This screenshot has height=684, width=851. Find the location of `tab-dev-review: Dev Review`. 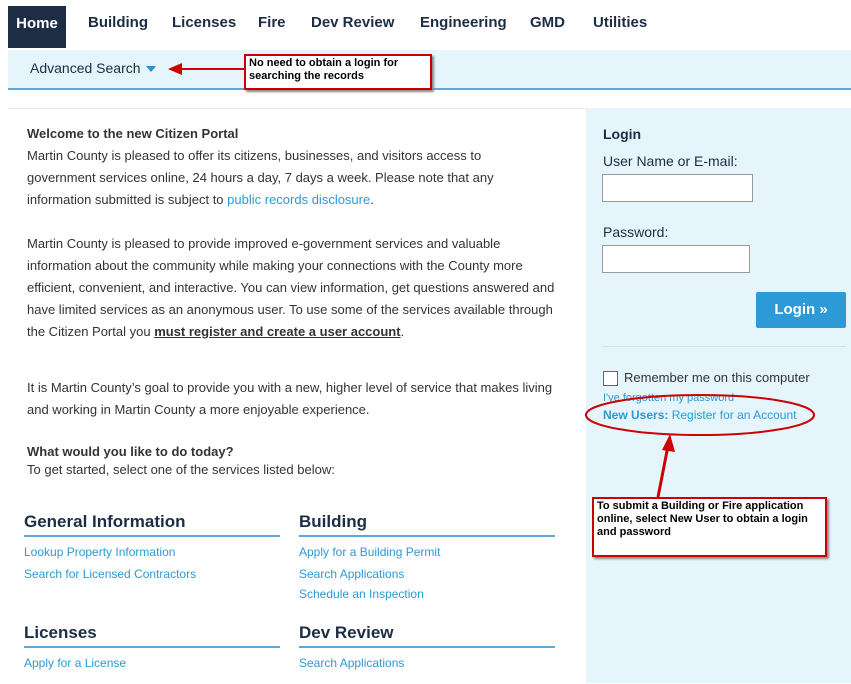

tab-dev-review: Dev Review is located at coordinates (352, 22).